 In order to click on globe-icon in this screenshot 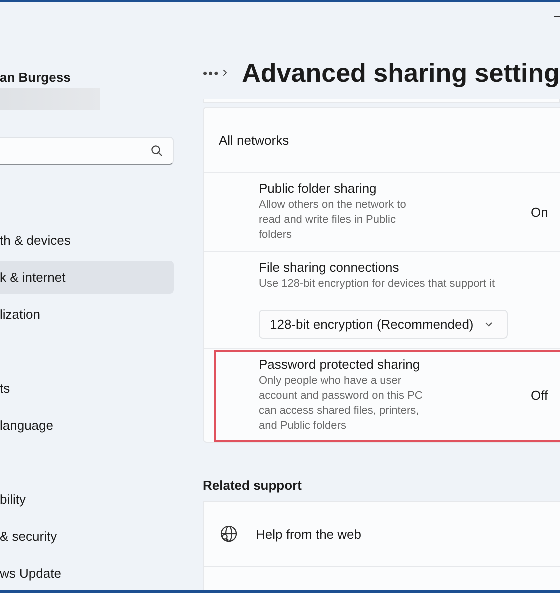, I will do `click(229, 534)`.